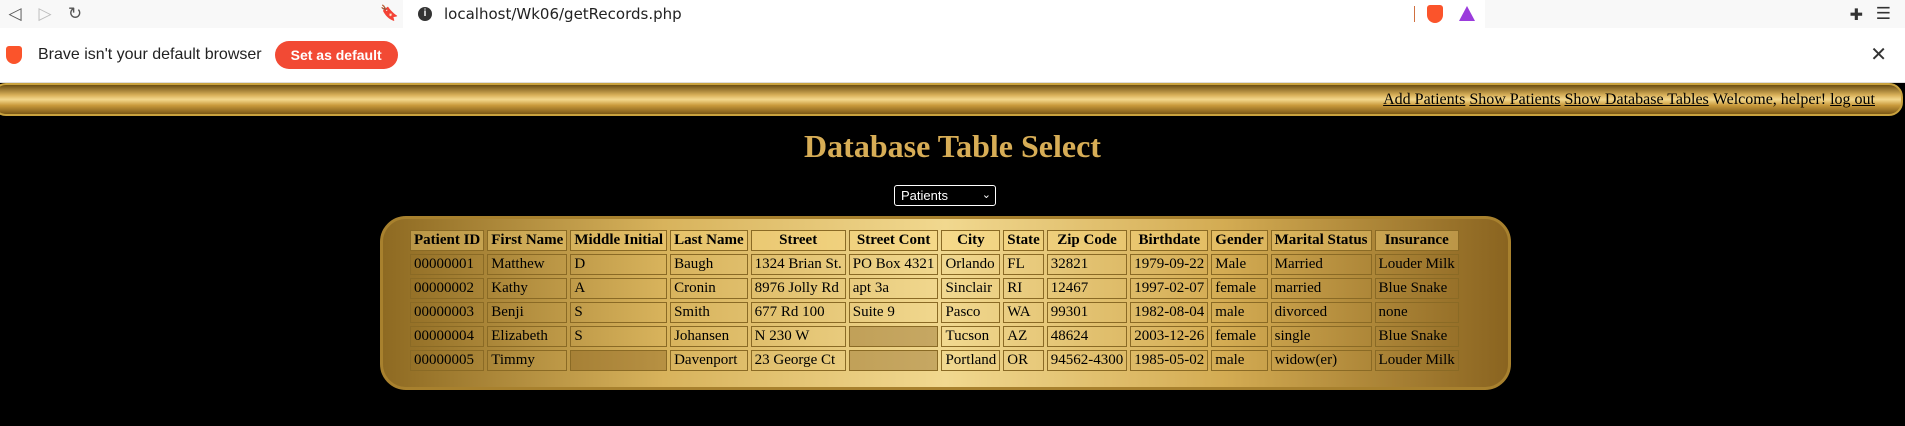 The width and height of the screenshot is (1905, 426). Describe the element at coordinates (527, 288) in the screenshot. I see `table-cell: Kathy` at that location.